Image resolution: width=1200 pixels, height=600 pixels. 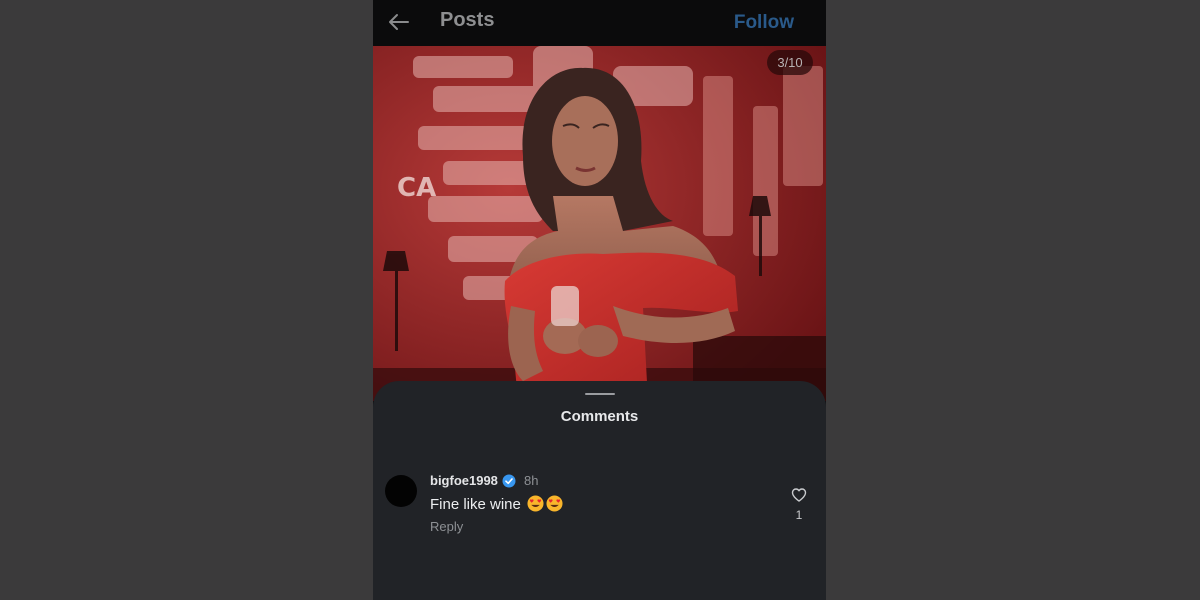 I want to click on top-bar: Posts Follow, so click(x=599, y=23).